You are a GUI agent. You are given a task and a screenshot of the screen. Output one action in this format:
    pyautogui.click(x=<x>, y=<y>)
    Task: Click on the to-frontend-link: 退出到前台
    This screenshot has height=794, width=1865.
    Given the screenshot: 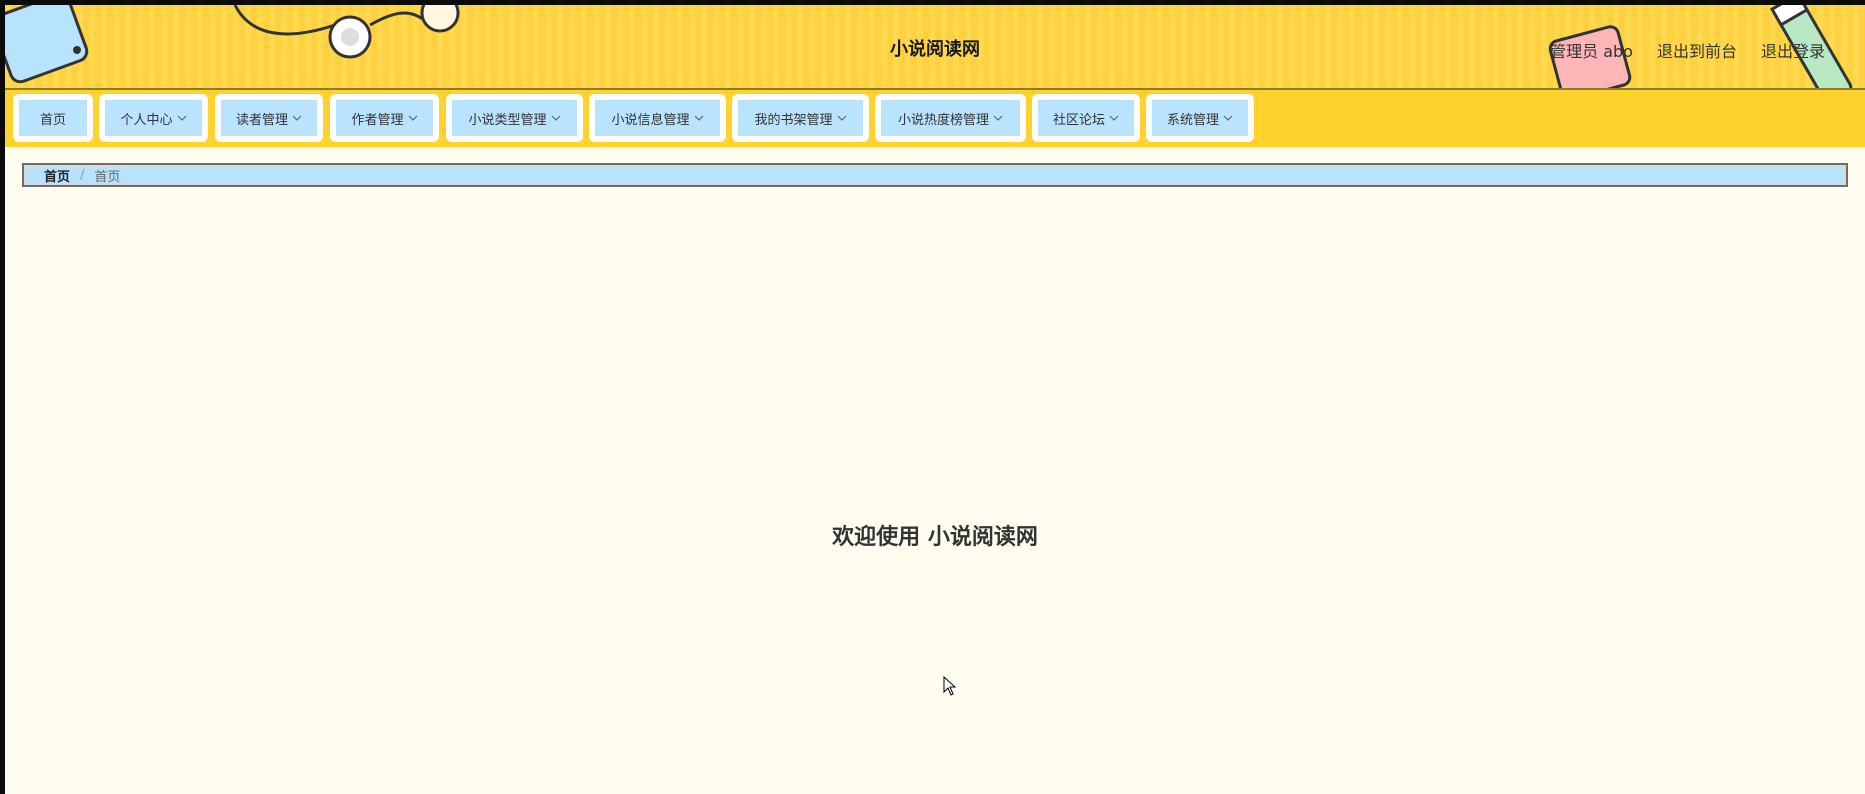 What is the action you would take?
    pyautogui.click(x=1697, y=50)
    